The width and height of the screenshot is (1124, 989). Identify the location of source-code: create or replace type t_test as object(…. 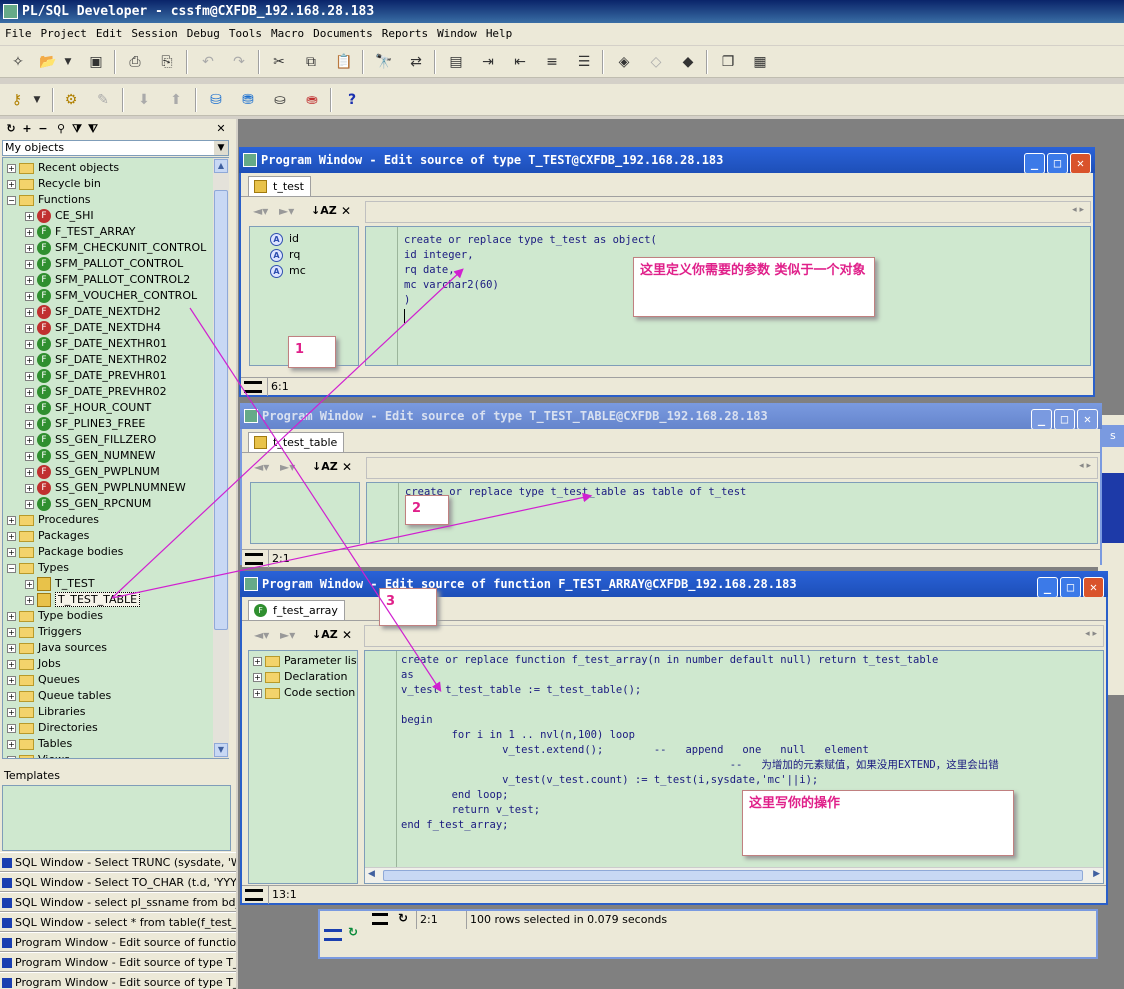
(530, 270).